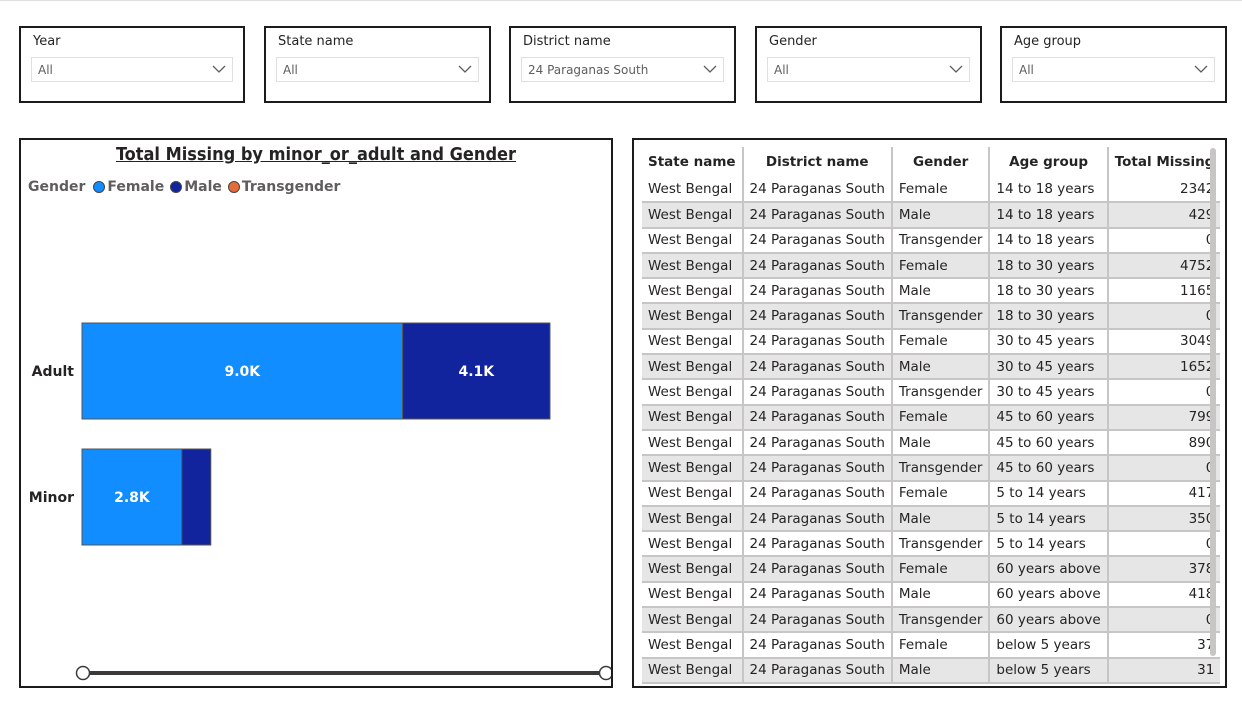 This screenshot has width=1242, height=707. Describe the element at coordinates (621, 0) in the screenshot. I see `top-divider` at that location.